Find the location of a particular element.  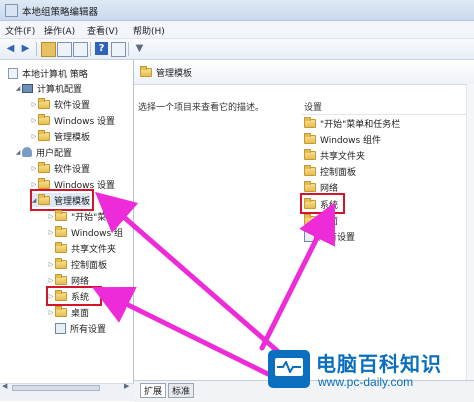

logo-title: 电脑百科知识 is located at coordinates (379, 364).